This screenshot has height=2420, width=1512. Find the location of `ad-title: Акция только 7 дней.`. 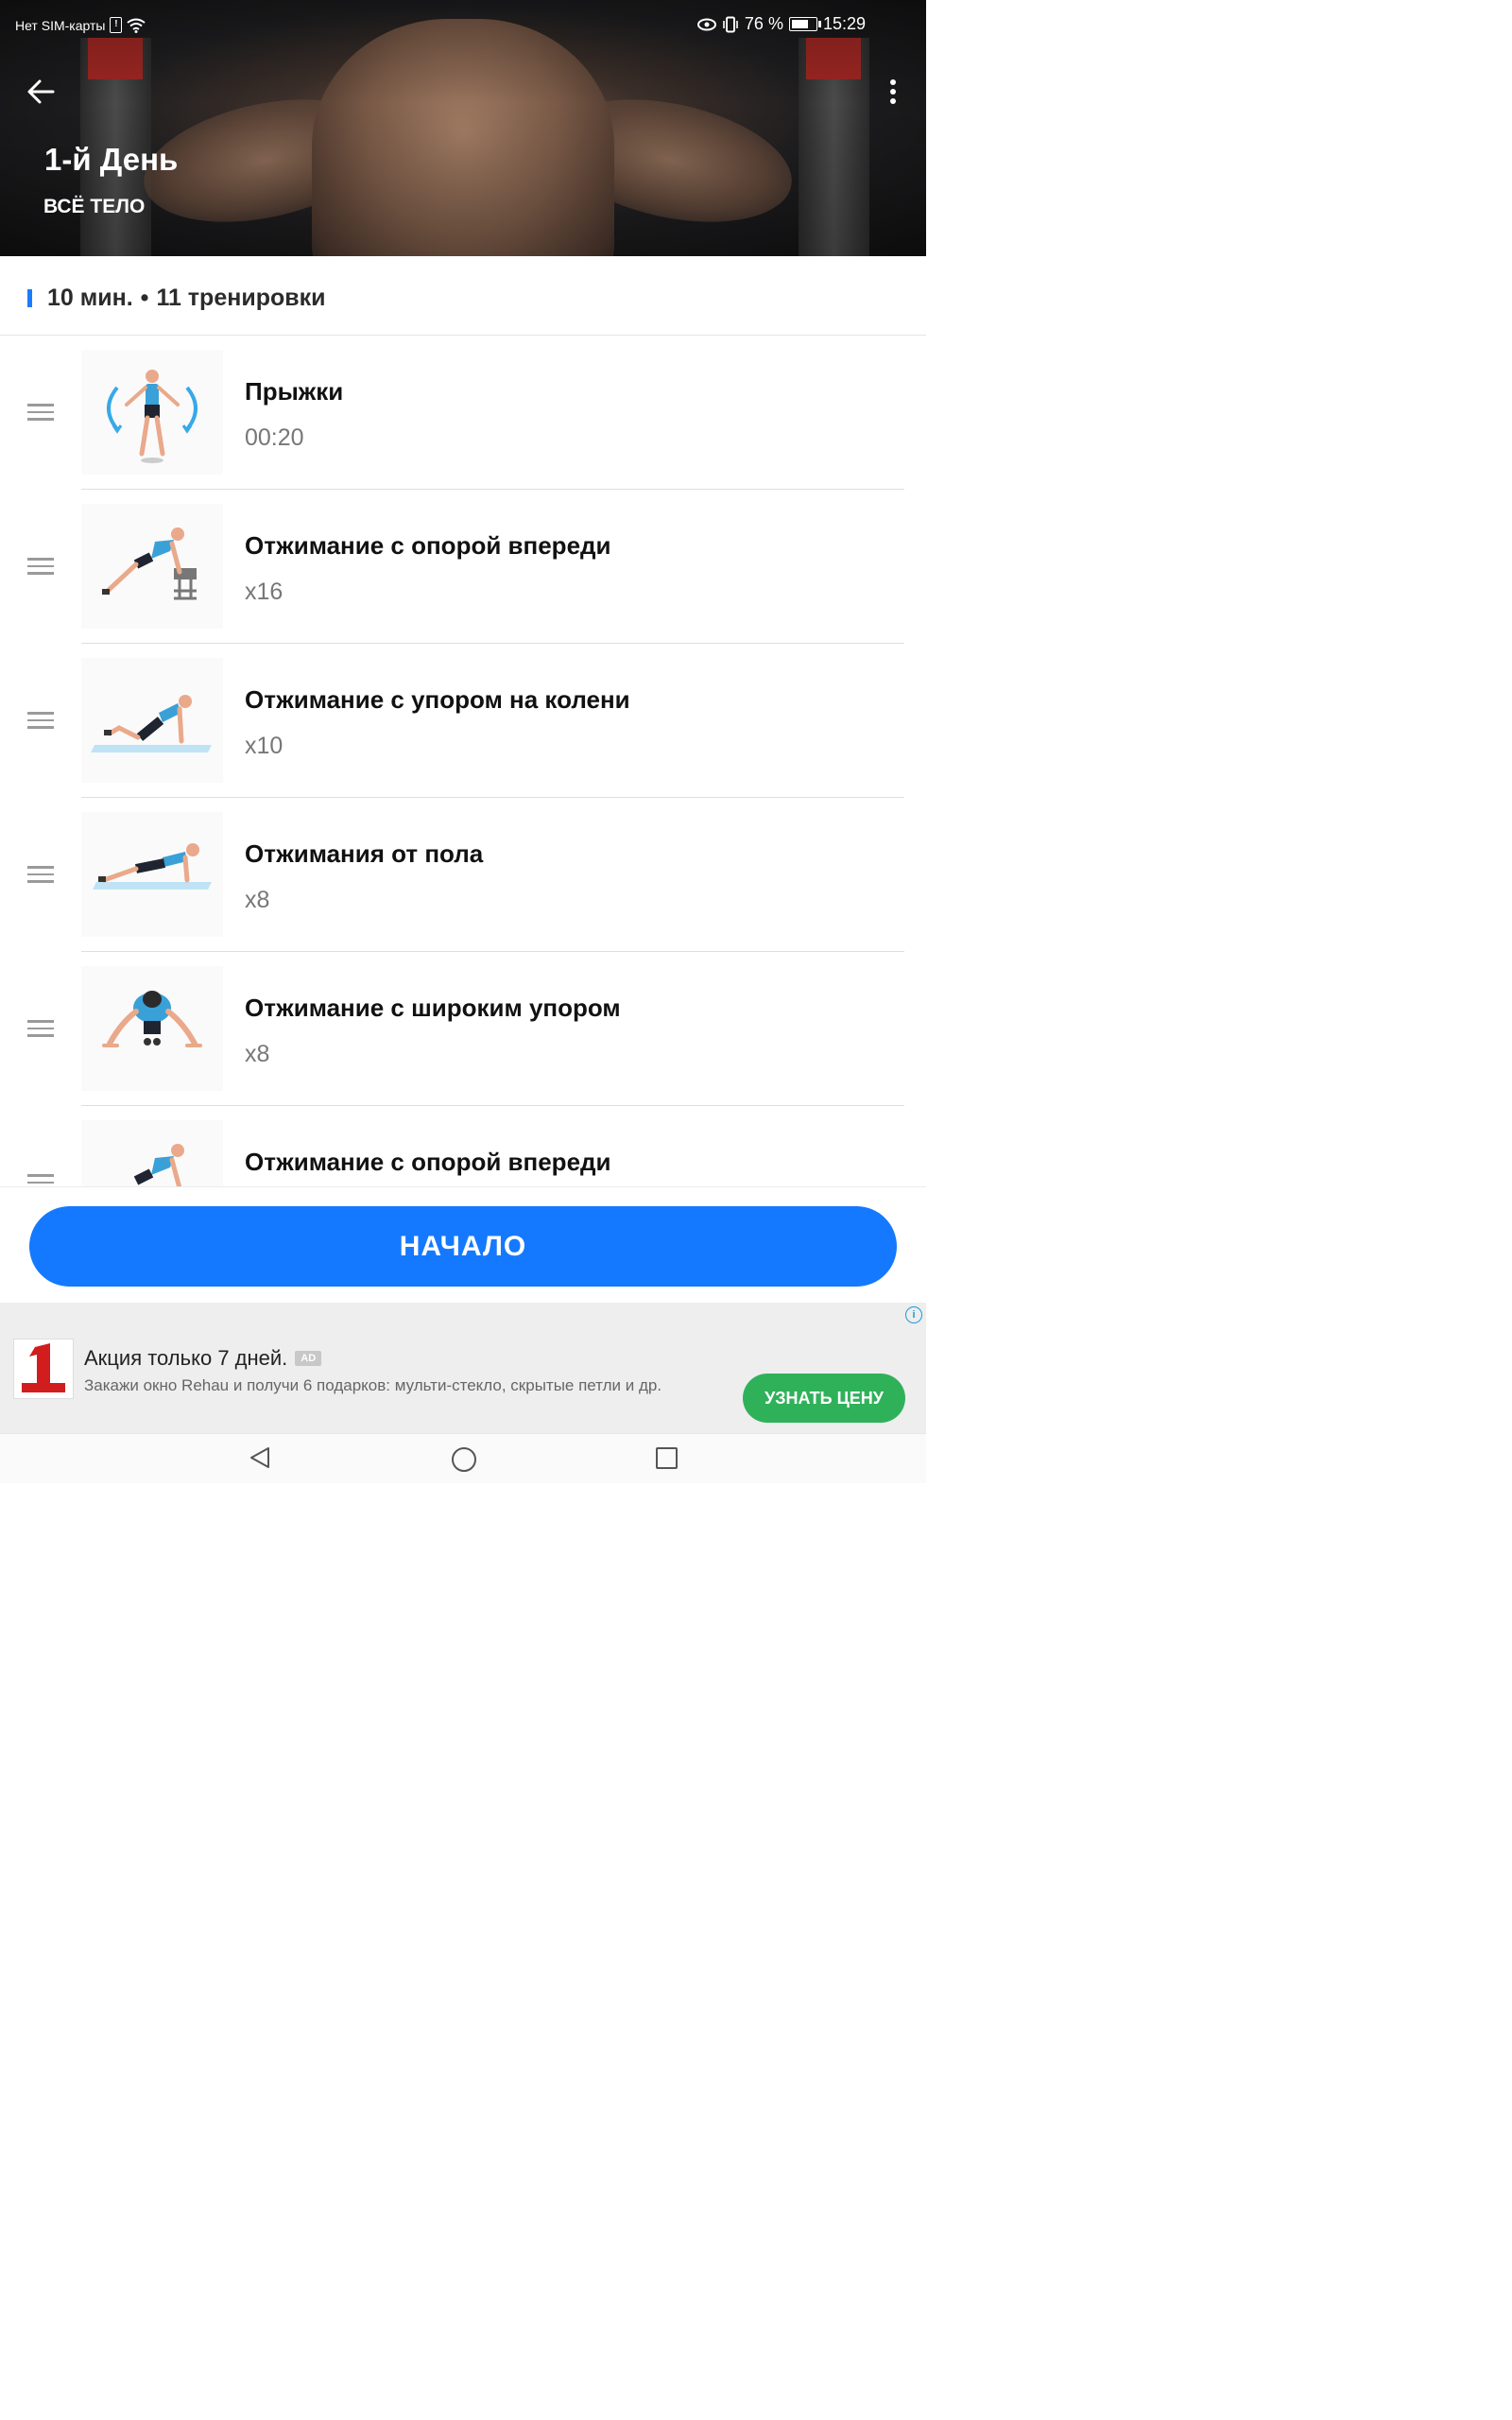

ad-title: Акция только 7 дней. is located at coordinates (186, 1358).